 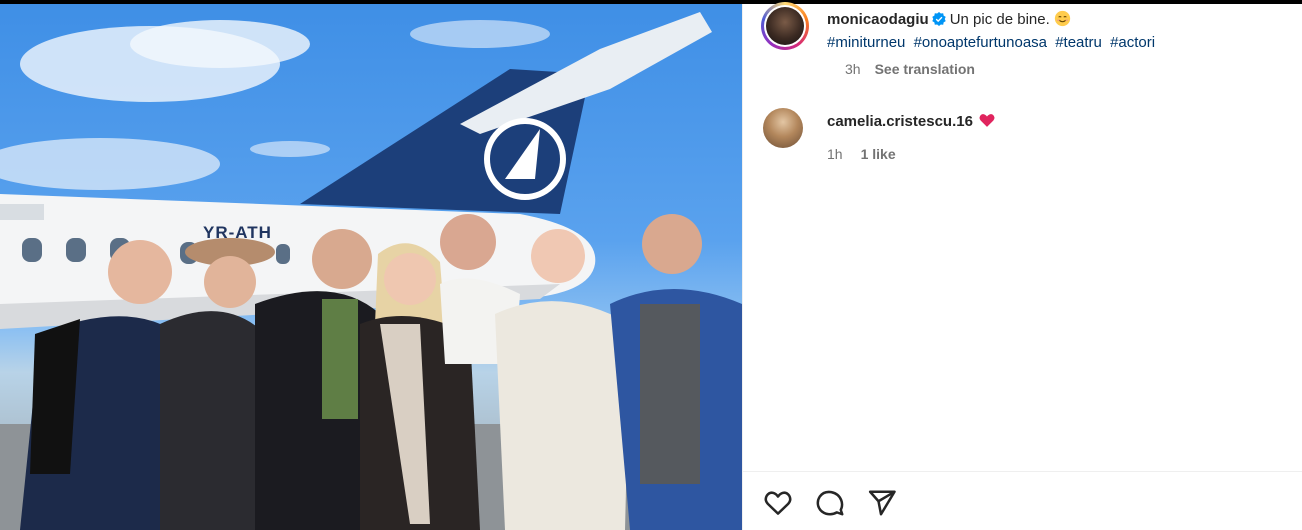 I want to click on comment-icon, so click(x=830, y=503).